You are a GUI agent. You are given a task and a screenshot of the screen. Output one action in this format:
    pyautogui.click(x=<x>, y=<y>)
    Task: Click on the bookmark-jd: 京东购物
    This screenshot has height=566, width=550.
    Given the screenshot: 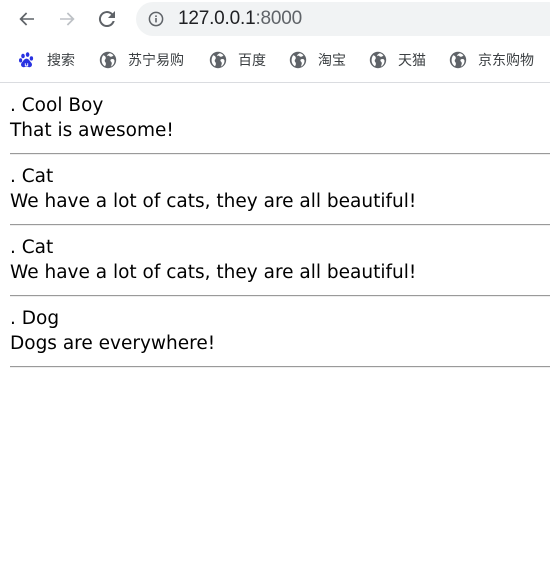 What is the action you would take?
    pyautogui.click(x=491, y=60)
    